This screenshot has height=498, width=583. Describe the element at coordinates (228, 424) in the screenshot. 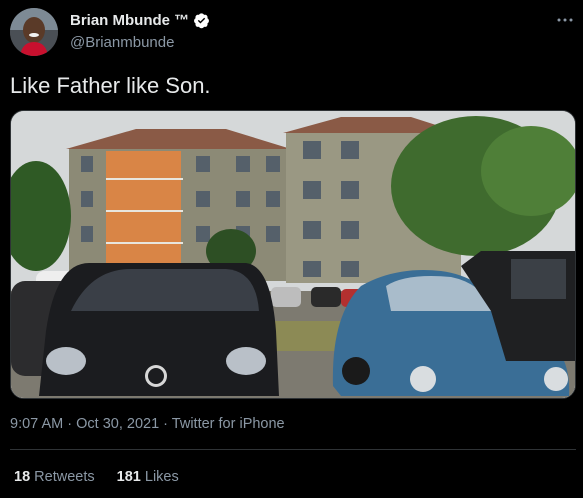

I see `tweet-source: Twitter for iPhone` at that location.